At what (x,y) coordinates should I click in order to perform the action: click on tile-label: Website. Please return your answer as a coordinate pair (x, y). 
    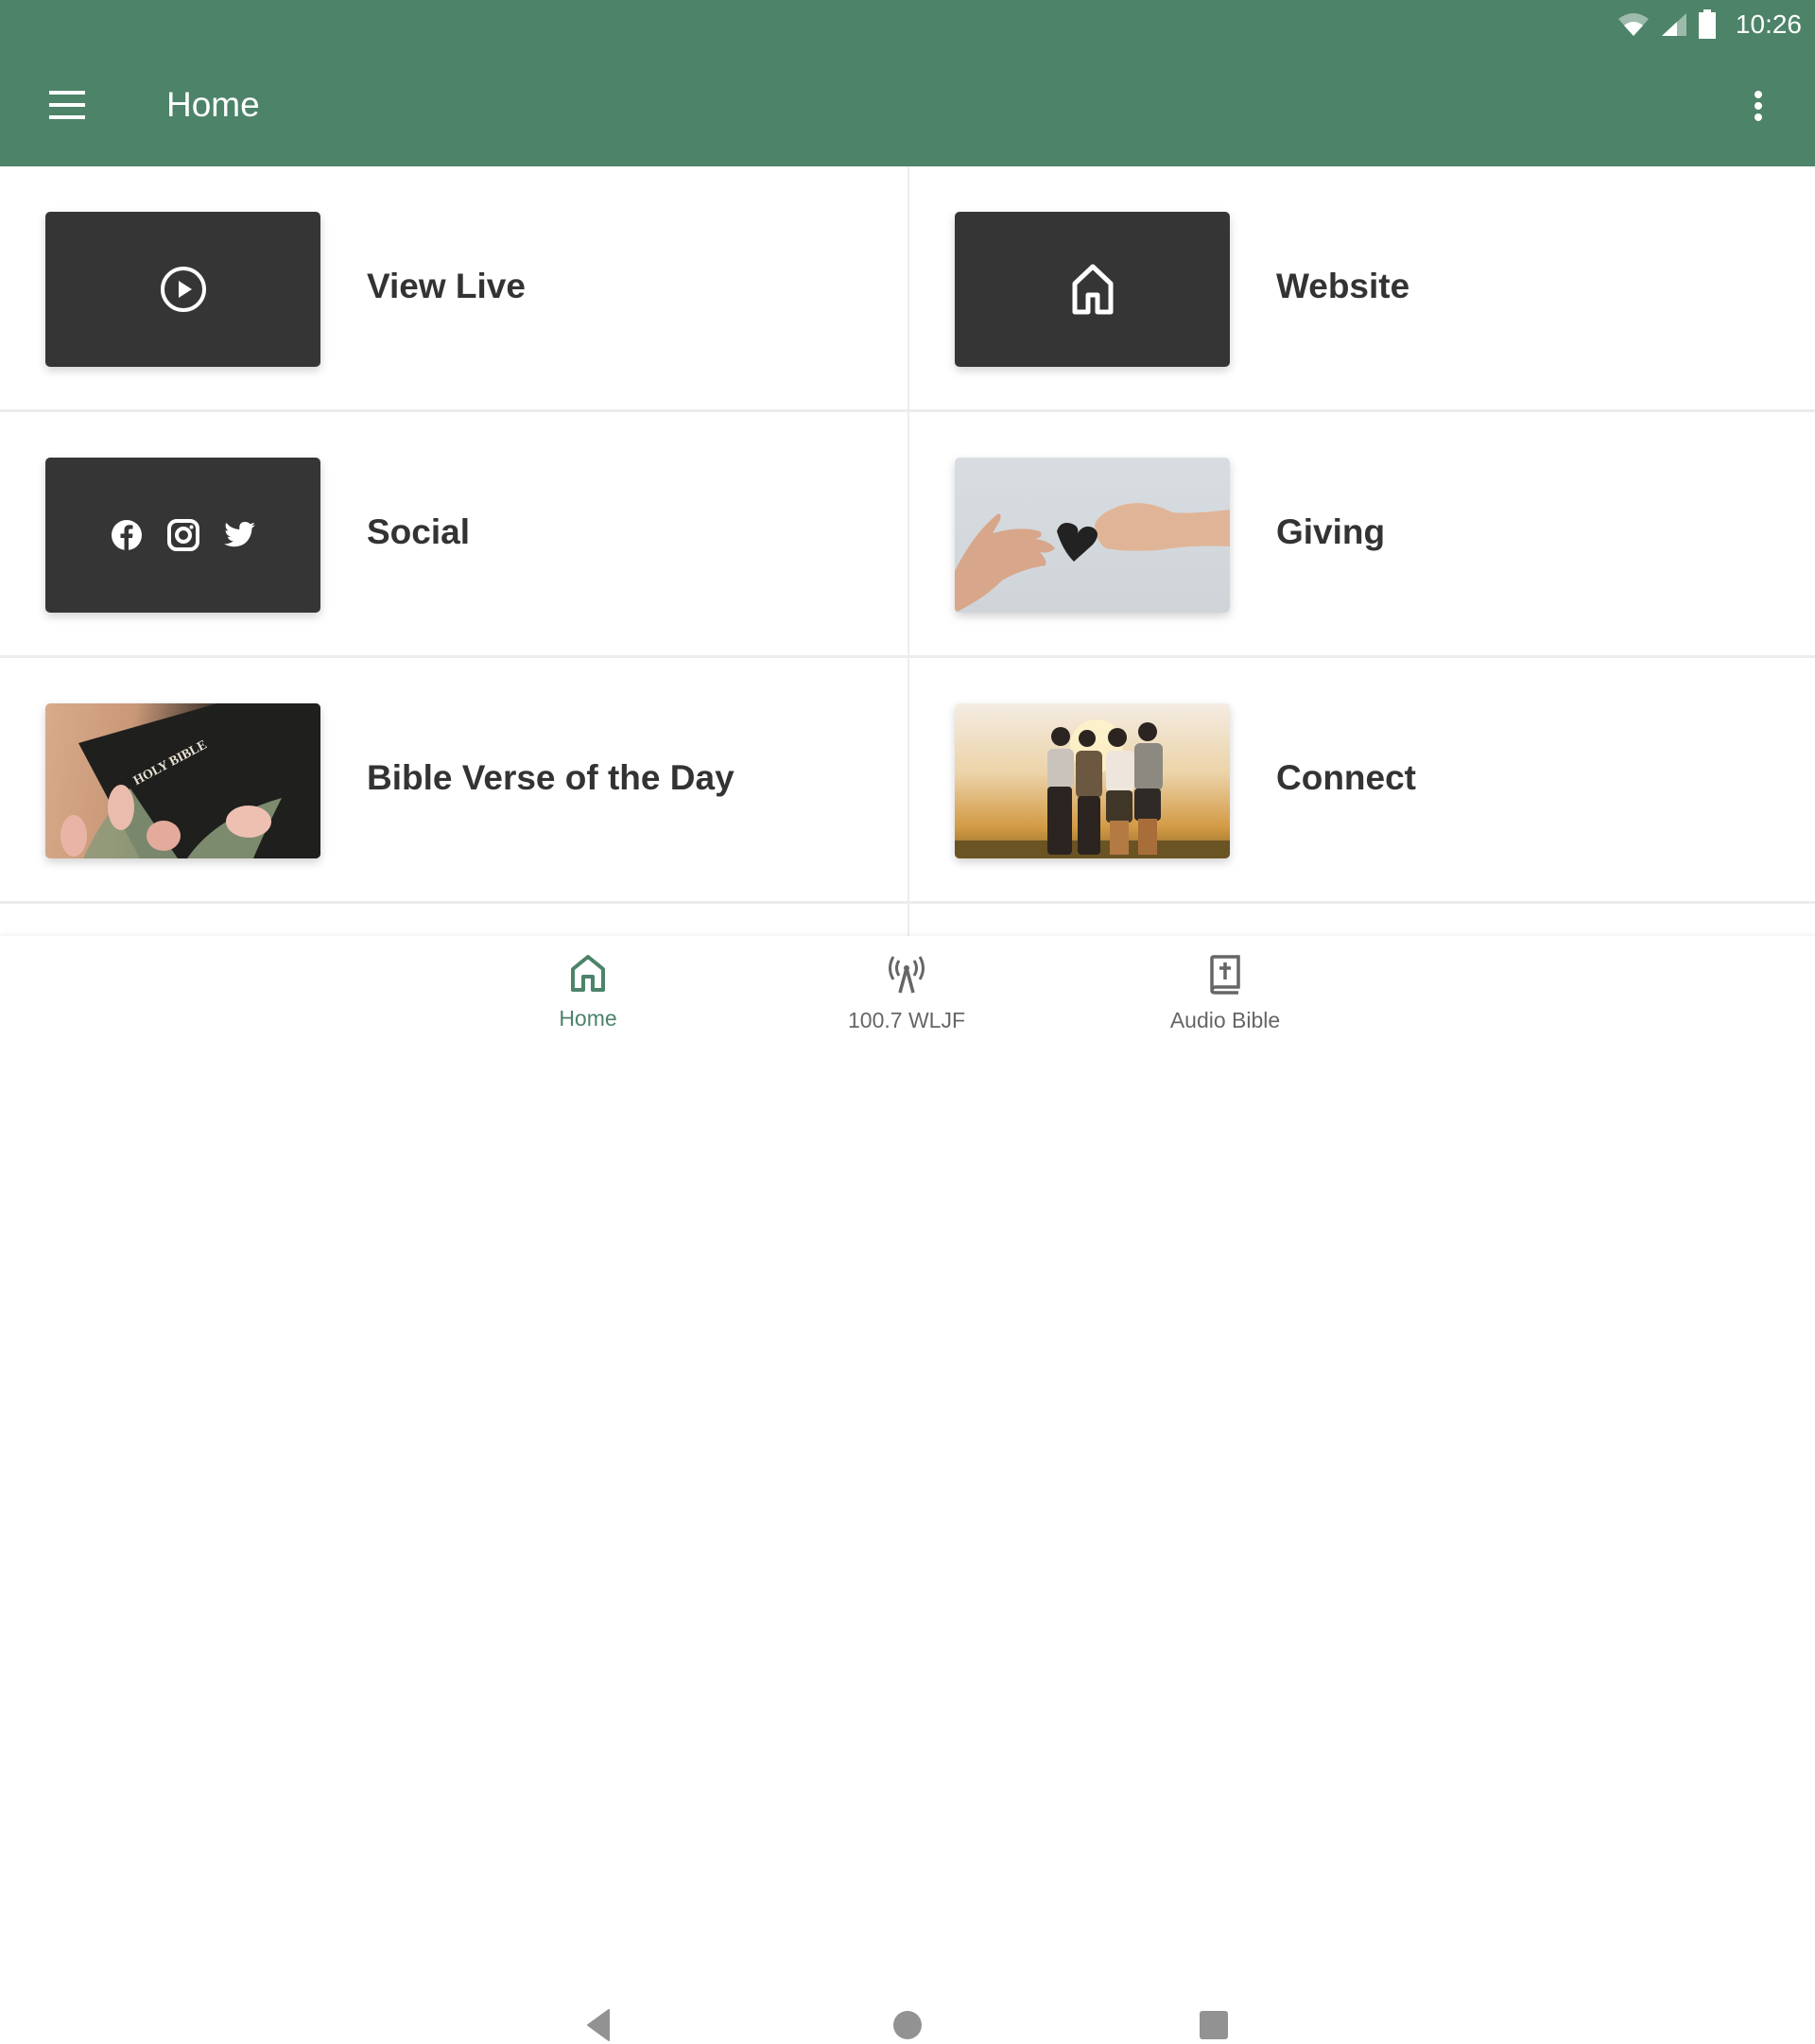
    Looking at the image, I should click on (1343, 286).